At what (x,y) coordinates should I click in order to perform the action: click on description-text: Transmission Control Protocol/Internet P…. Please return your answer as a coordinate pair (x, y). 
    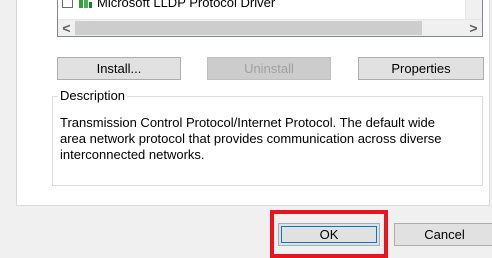
    Looking at the image, I should click on (251, 138).